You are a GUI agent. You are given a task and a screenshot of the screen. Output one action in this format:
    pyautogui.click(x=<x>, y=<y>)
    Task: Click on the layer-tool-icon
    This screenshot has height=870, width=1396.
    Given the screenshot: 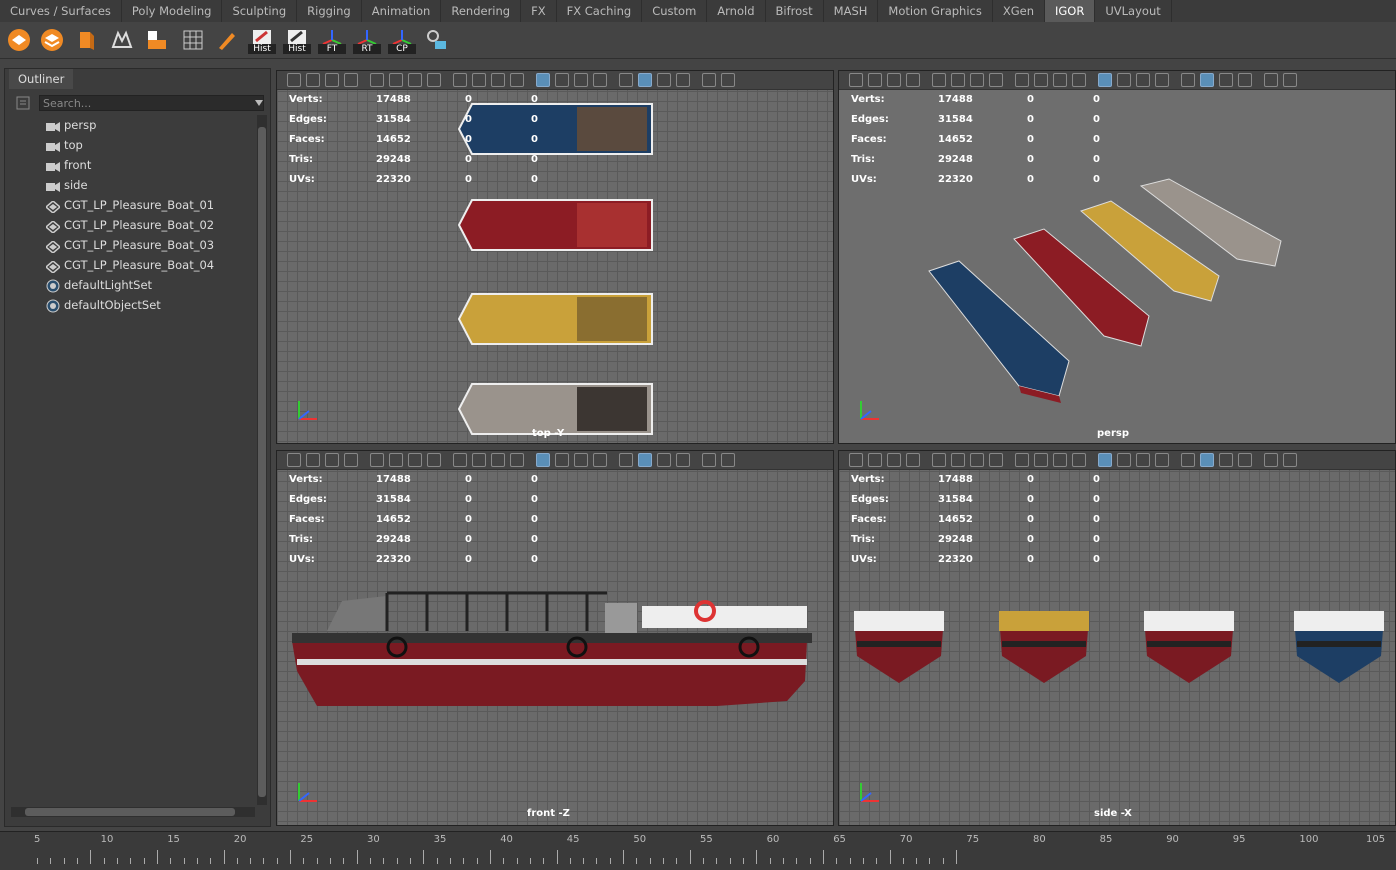 What is the action you would take?
    pyautogui.click(x=52, y=40)
    